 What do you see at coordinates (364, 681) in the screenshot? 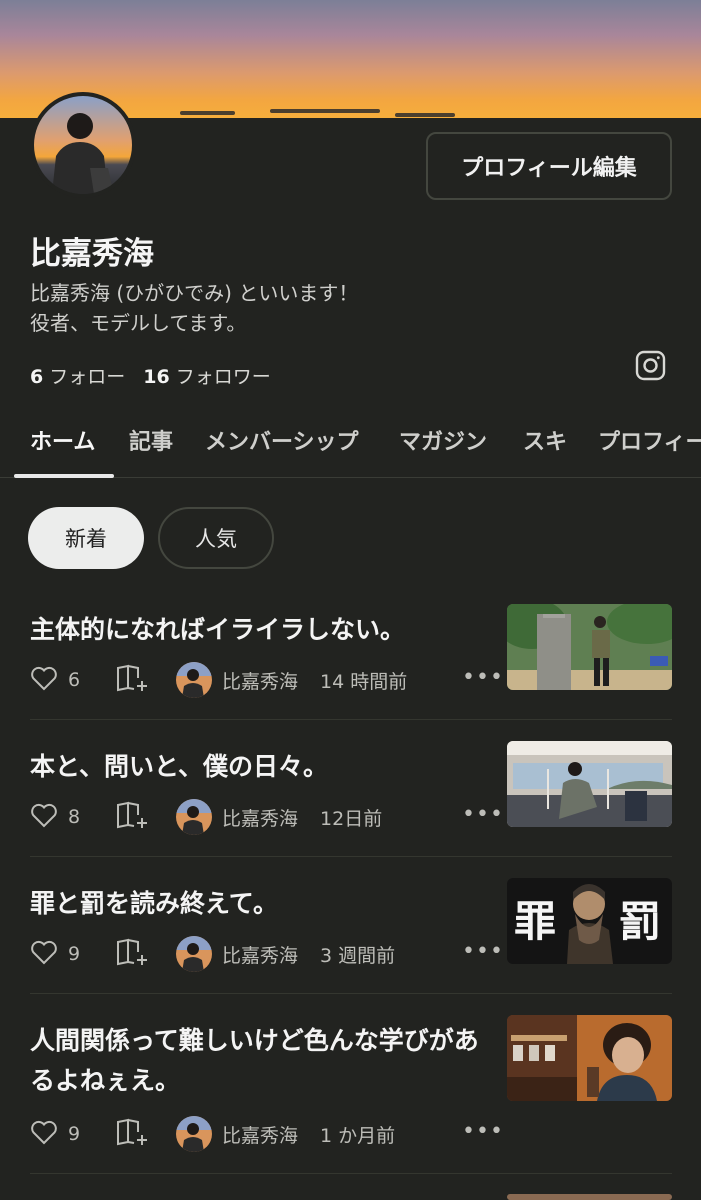
I see `article-time: 14 時間前` at bounding box center [364, 681].